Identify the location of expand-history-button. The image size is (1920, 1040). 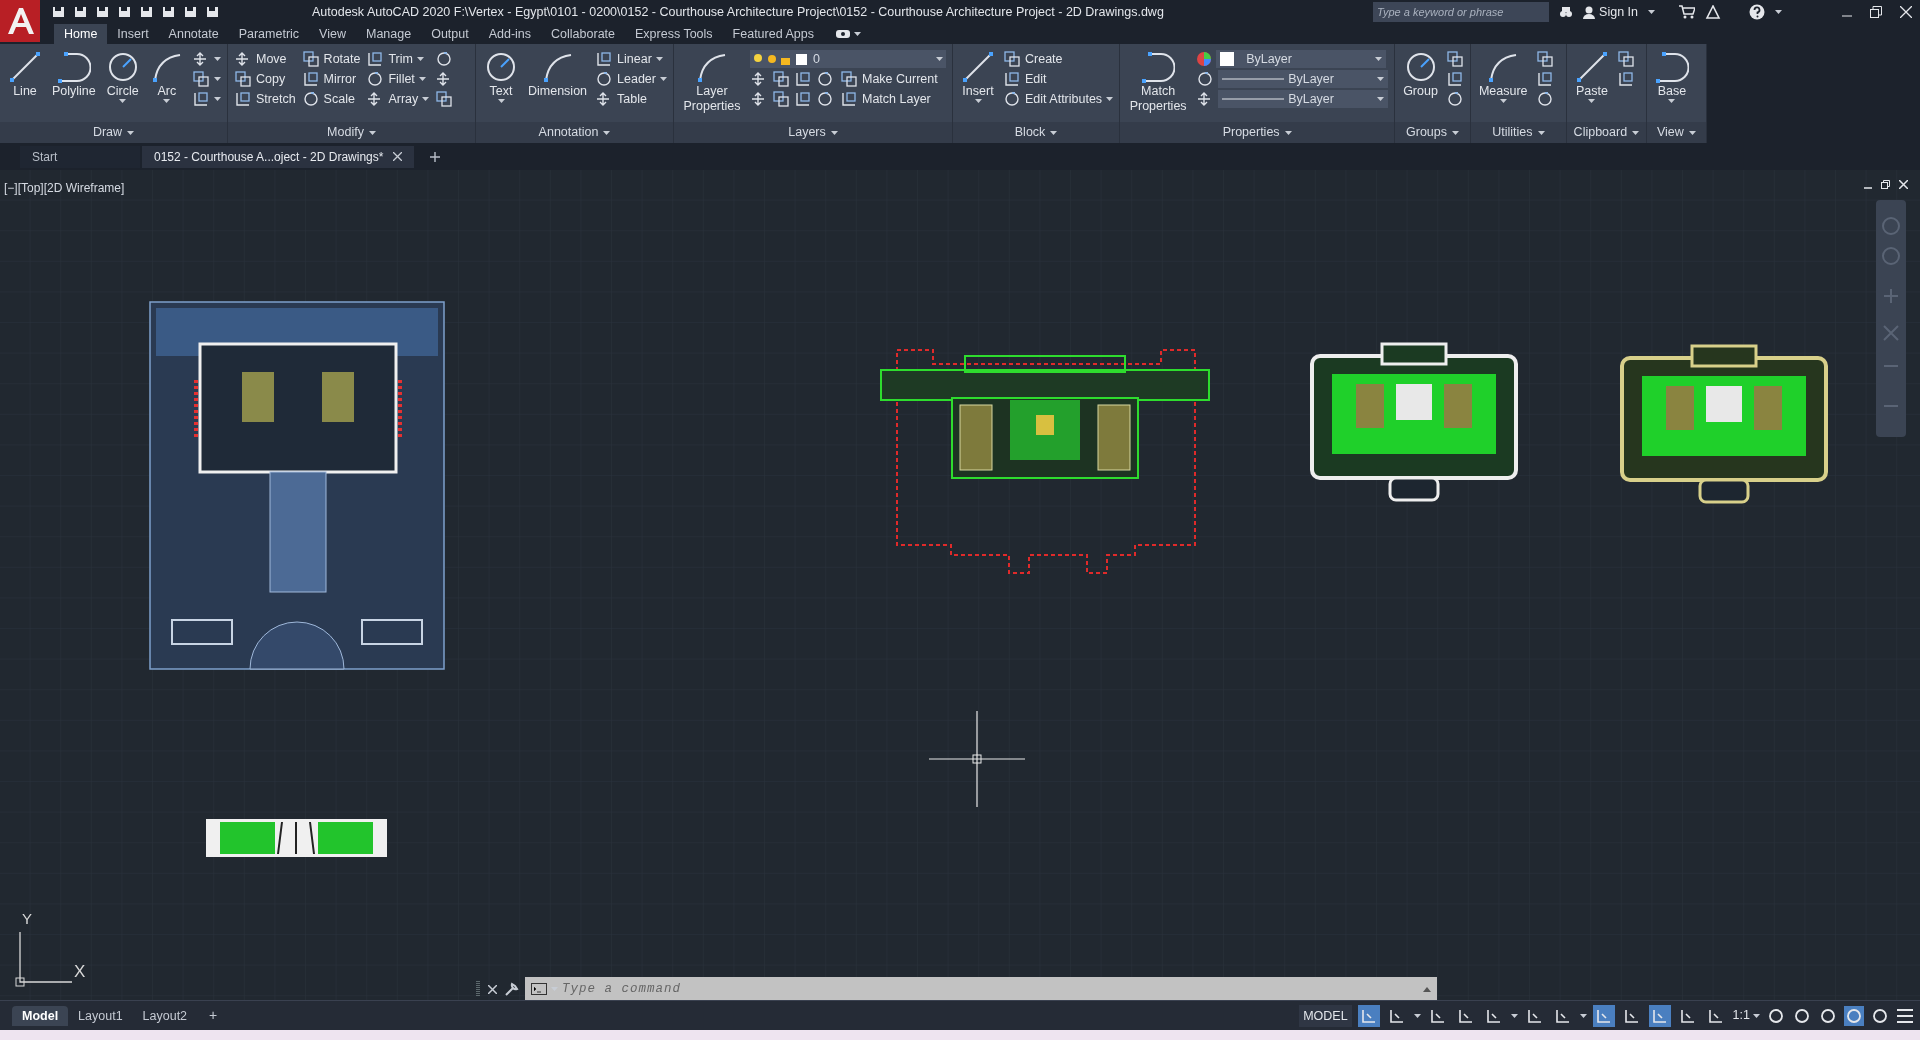
(1427, 988).